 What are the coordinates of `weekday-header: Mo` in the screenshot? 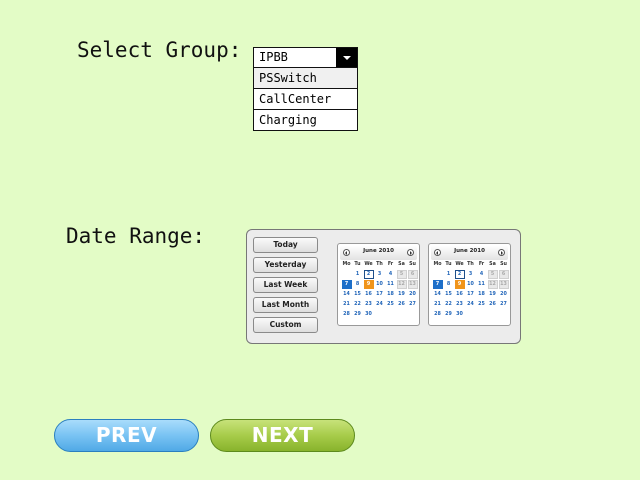 It's located at (346, 264).